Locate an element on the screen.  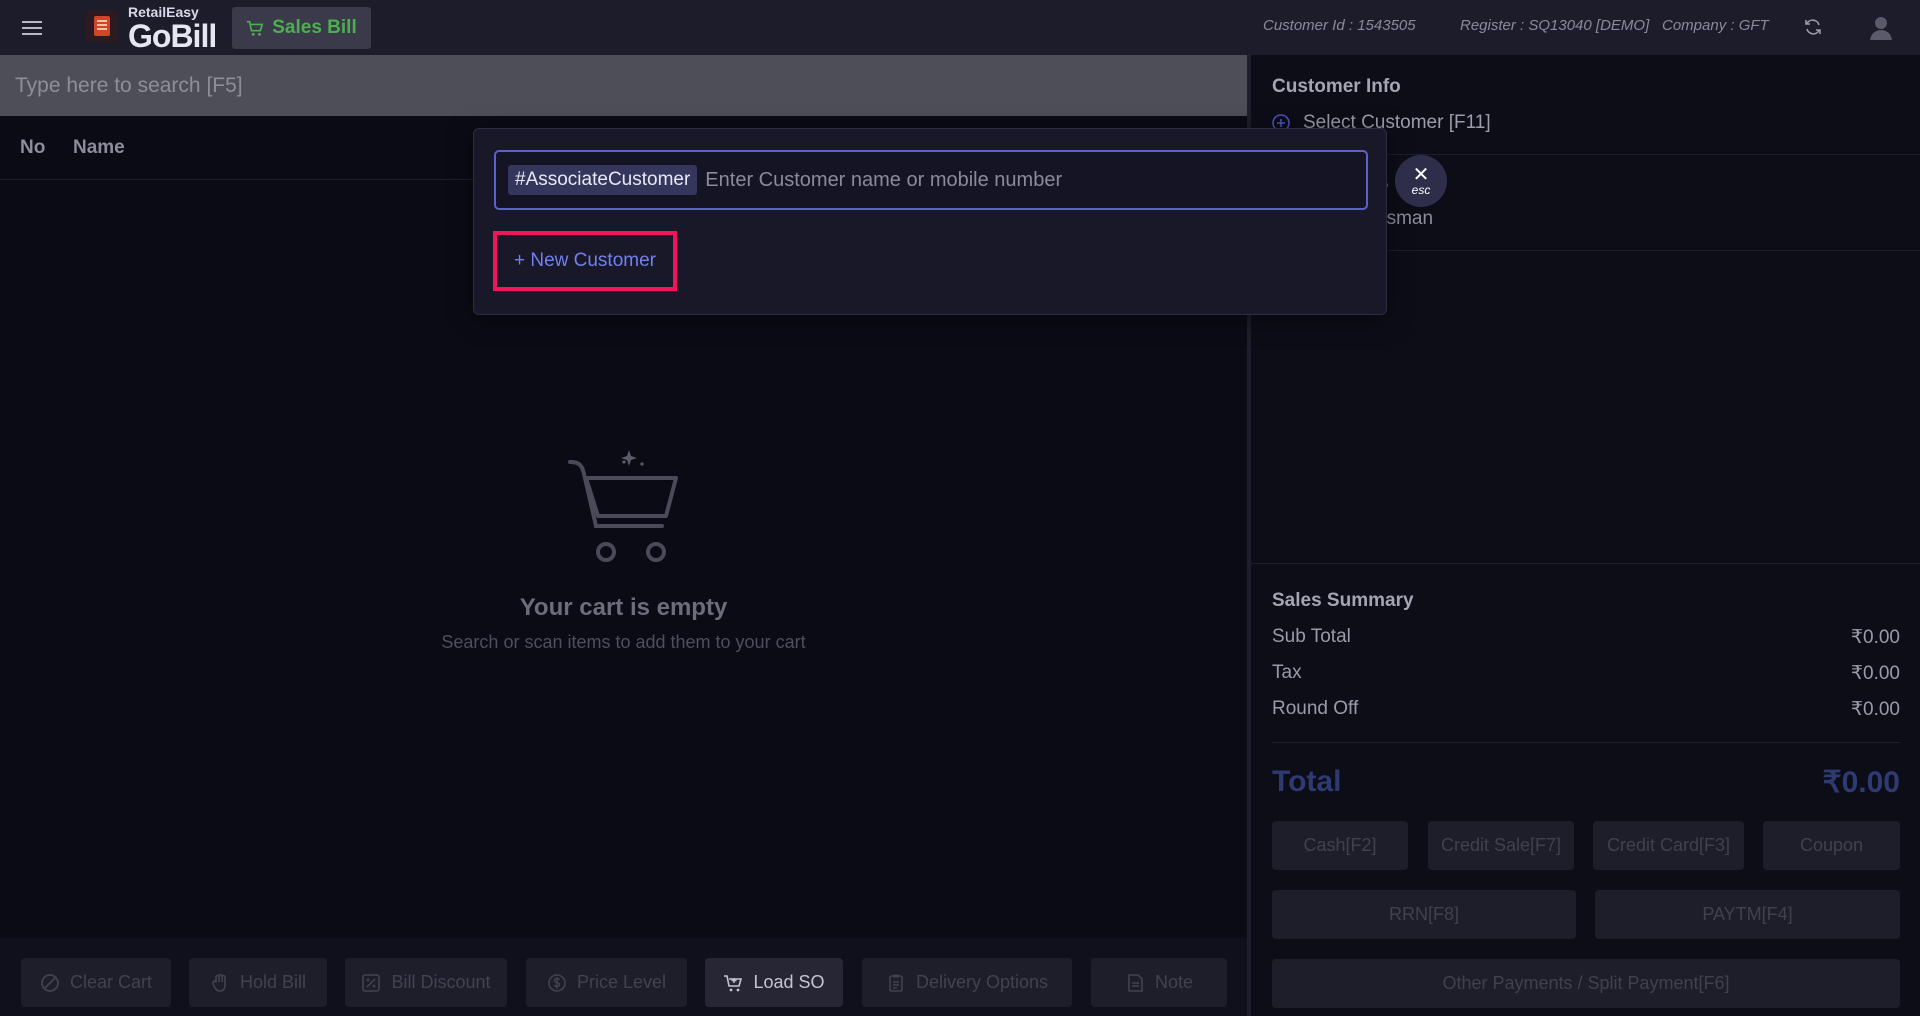
new-customer-button: + New Customer is located at coordinates (585, 261).